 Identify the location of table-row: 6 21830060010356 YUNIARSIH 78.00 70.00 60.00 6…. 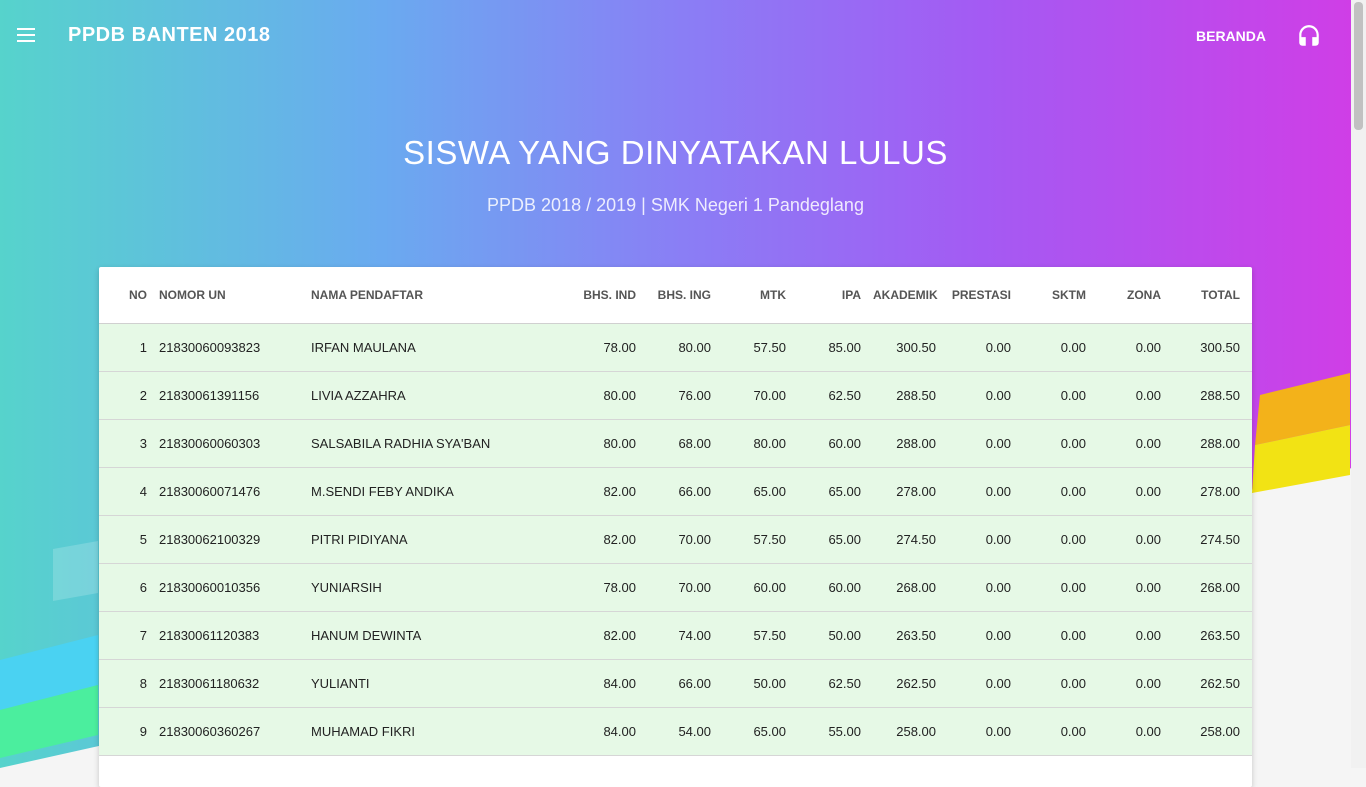
(675, 587).